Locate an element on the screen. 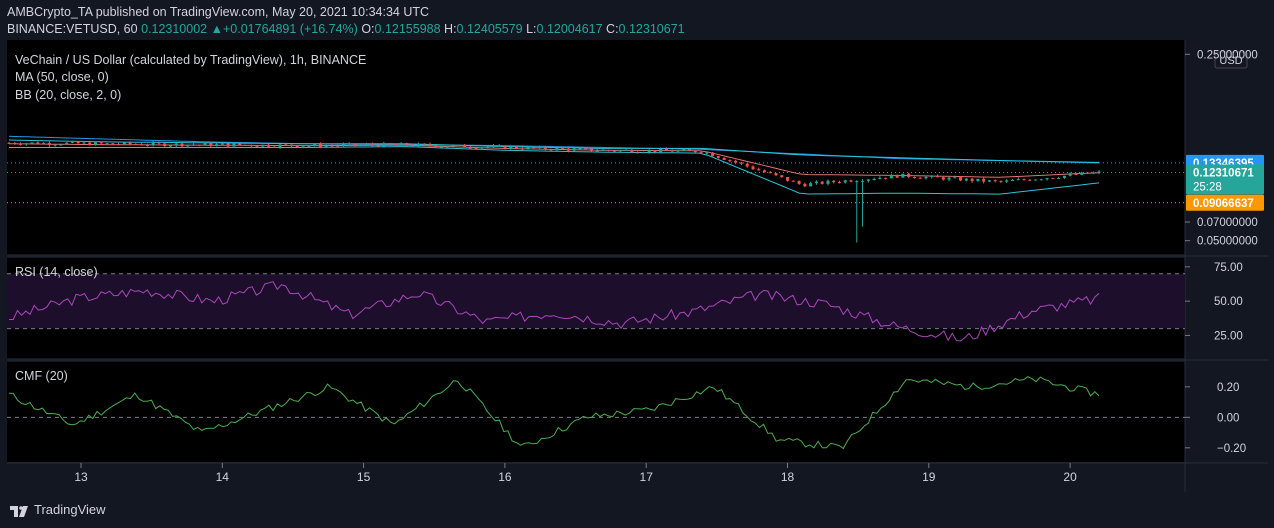  low-value: 0.12004617 is located at coordinates (569, 29).